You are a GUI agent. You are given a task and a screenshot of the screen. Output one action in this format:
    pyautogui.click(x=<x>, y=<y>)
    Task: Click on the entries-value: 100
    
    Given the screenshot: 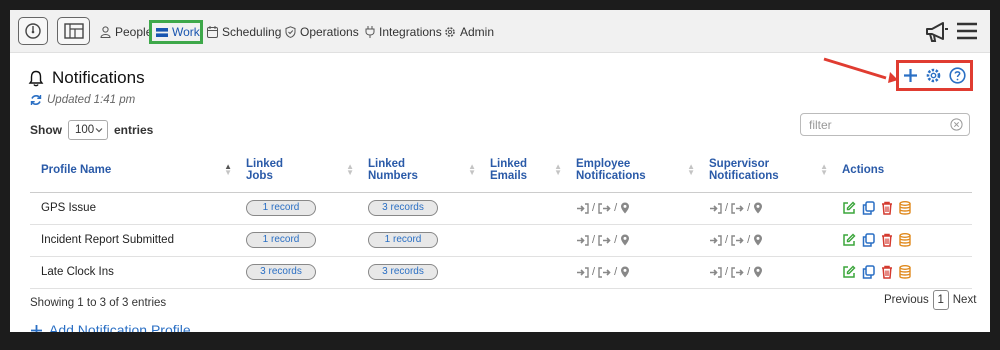 What is the action you would take?
    pyautogui.click(x=85, y=130)
    